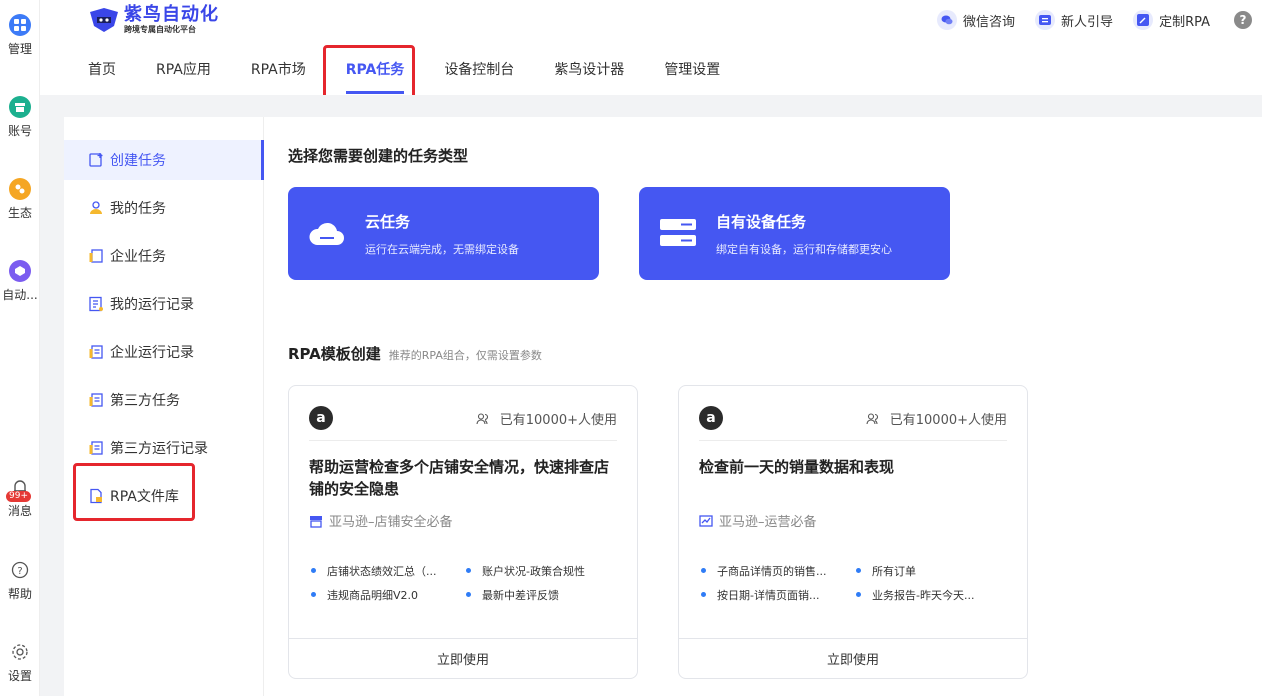 The width and height of the screenshot is (1262, 696). I want to click on wechat-consult-button: 微信咨询, so click(976, 20).